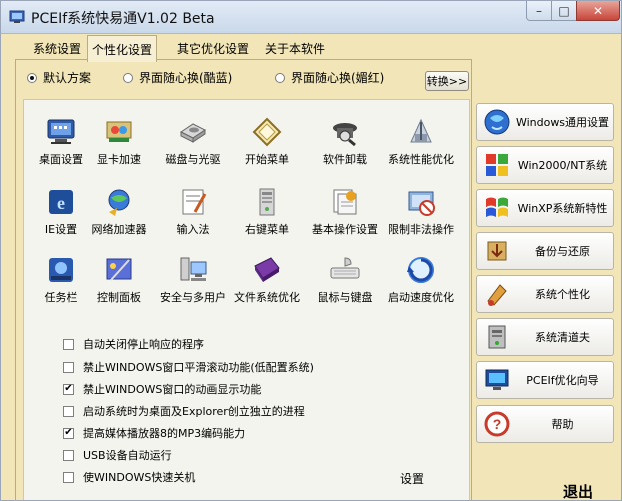 The image size is (622, 501). I want to click on nav-label: WinXP系统新特性, so click(562, 208).